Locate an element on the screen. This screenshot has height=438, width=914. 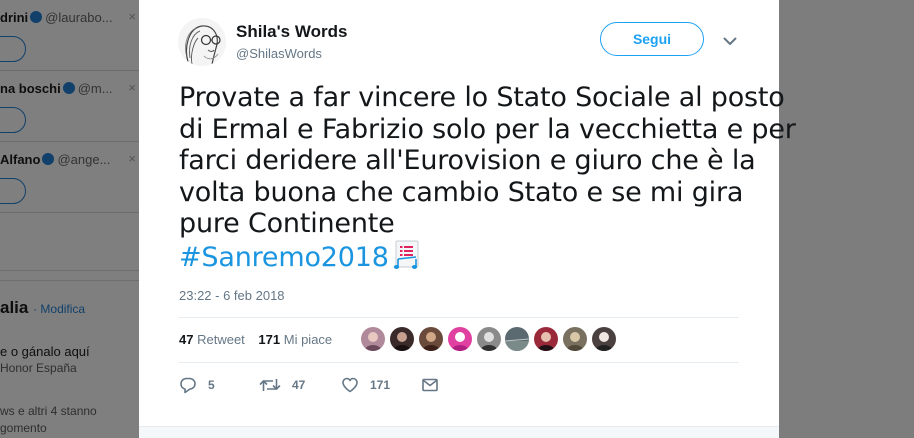
author-avatar-sketch-icon is located at coordinates (202, 42).